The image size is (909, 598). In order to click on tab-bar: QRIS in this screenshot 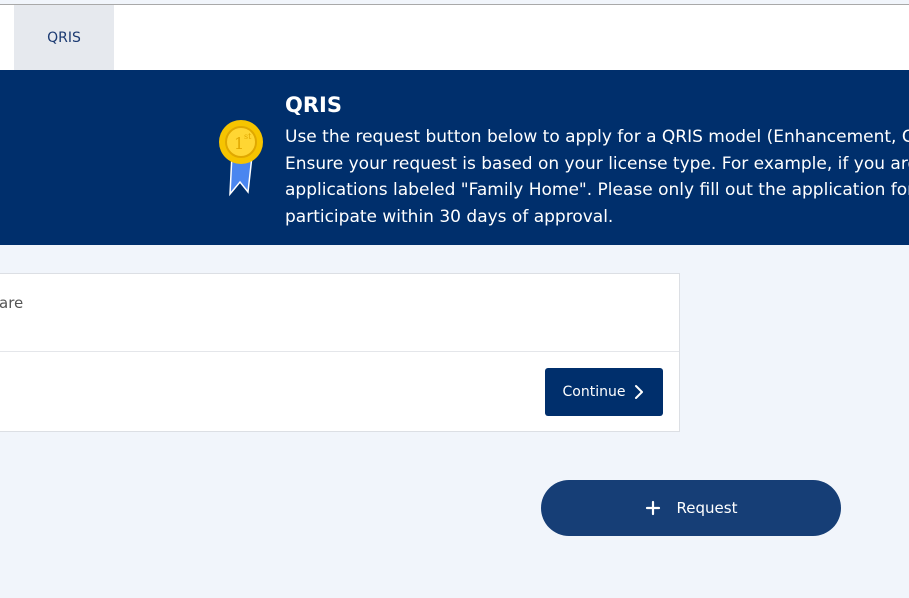, I will do `click(454, 37)`.